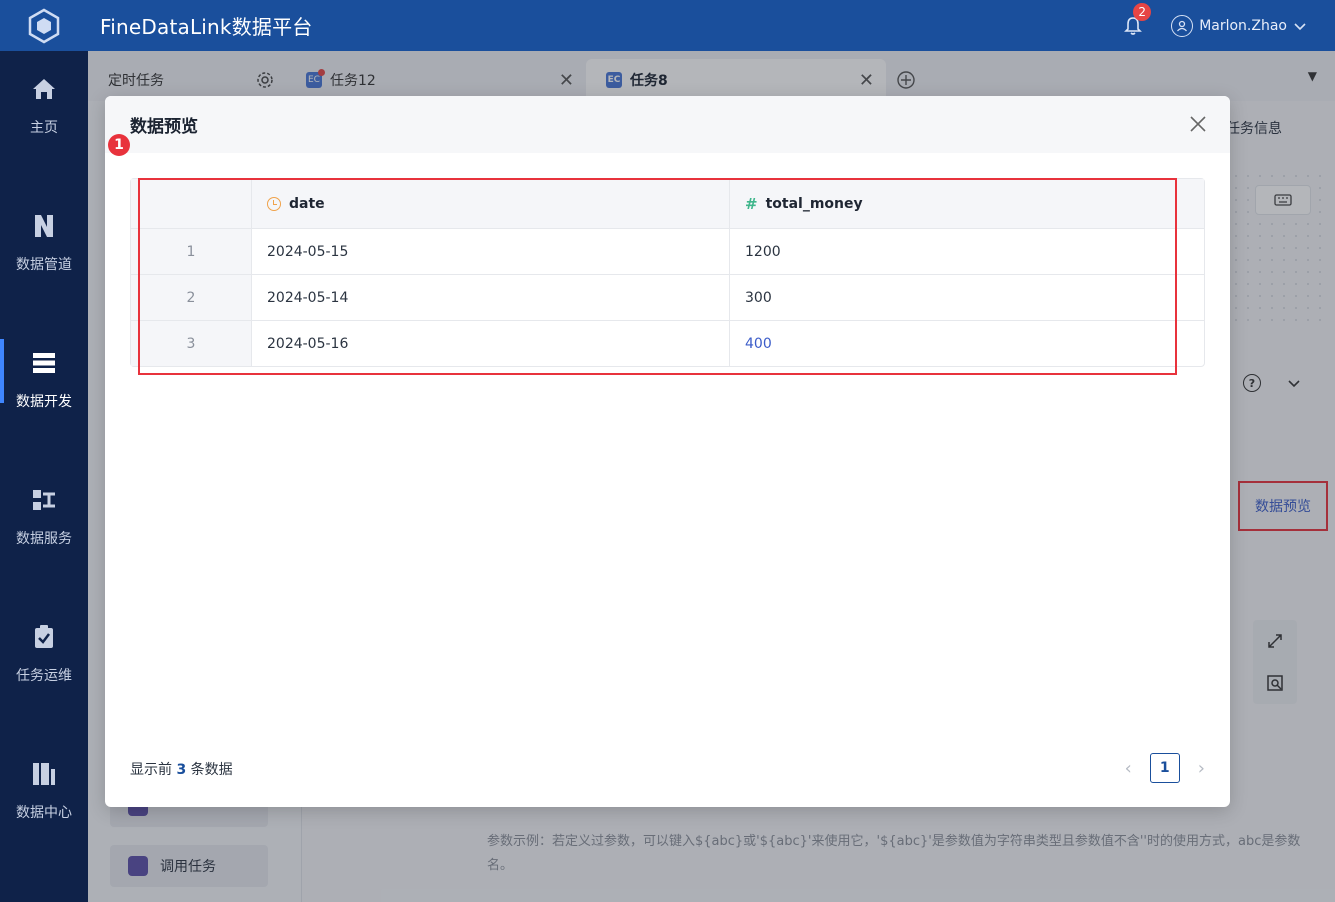 This screenshot has height=902, width=1335. Describe the element at coordinates (44, 539) in the screenshot. I see `nav-label: 数据服务` at that location.